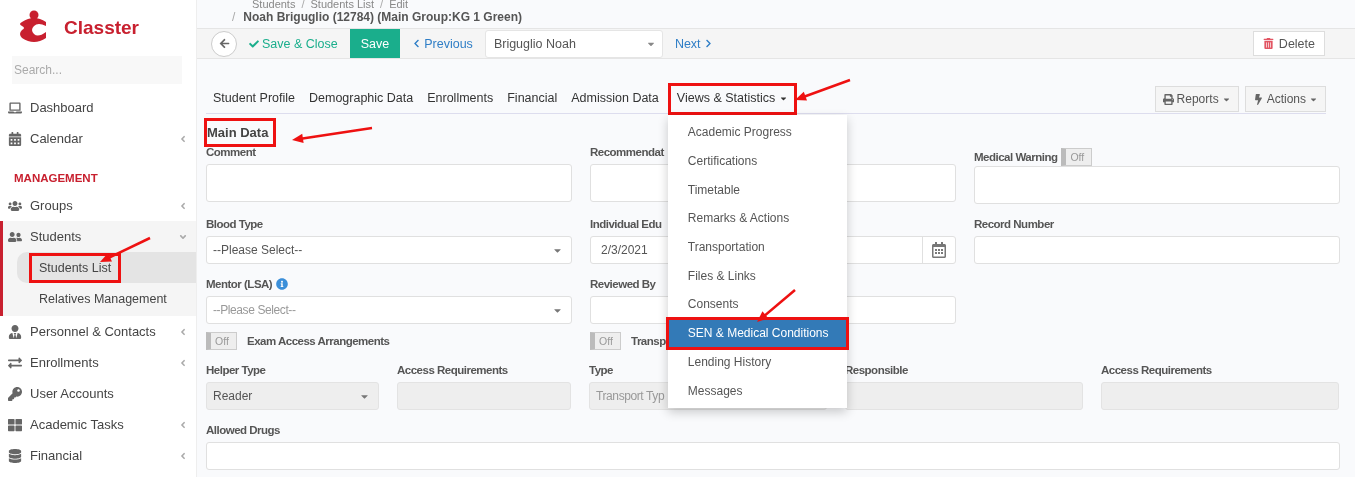 The image size is (1355, 477). What do you see at coordinates (383, 17) in the screenshot?
I see `page-title: Noah Briguglio (12784) (Main Group:KG 1 Green)` at bounding box center [383, 17].